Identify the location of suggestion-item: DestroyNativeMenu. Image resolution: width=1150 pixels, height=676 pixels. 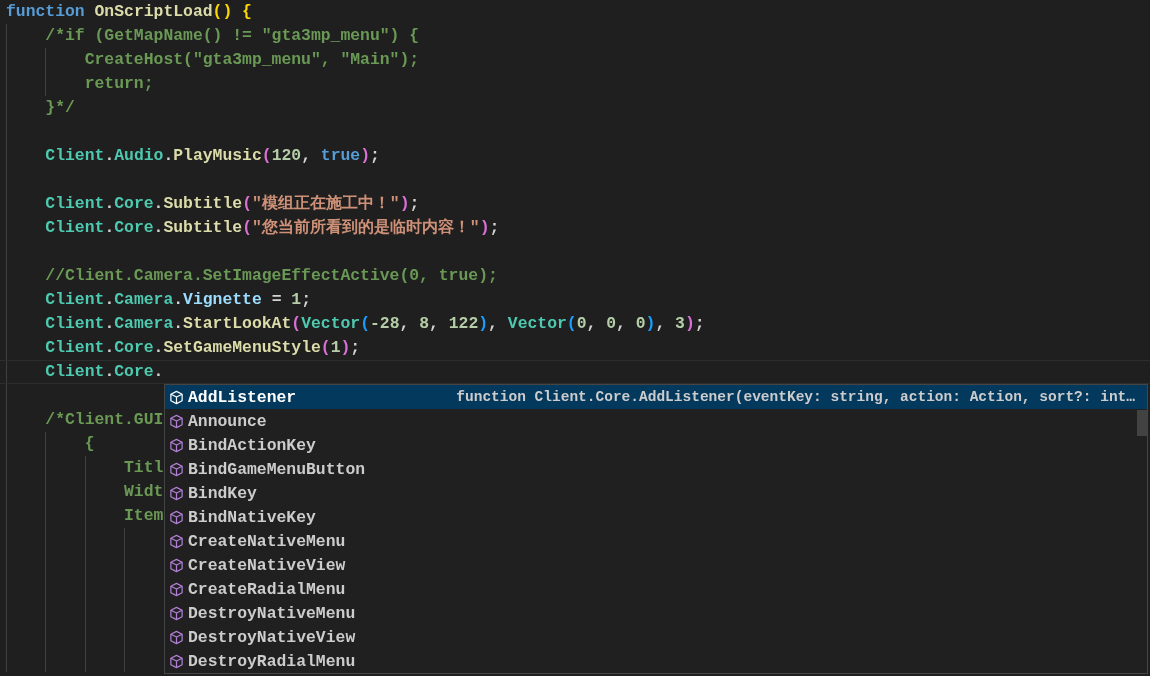
(650, 613).